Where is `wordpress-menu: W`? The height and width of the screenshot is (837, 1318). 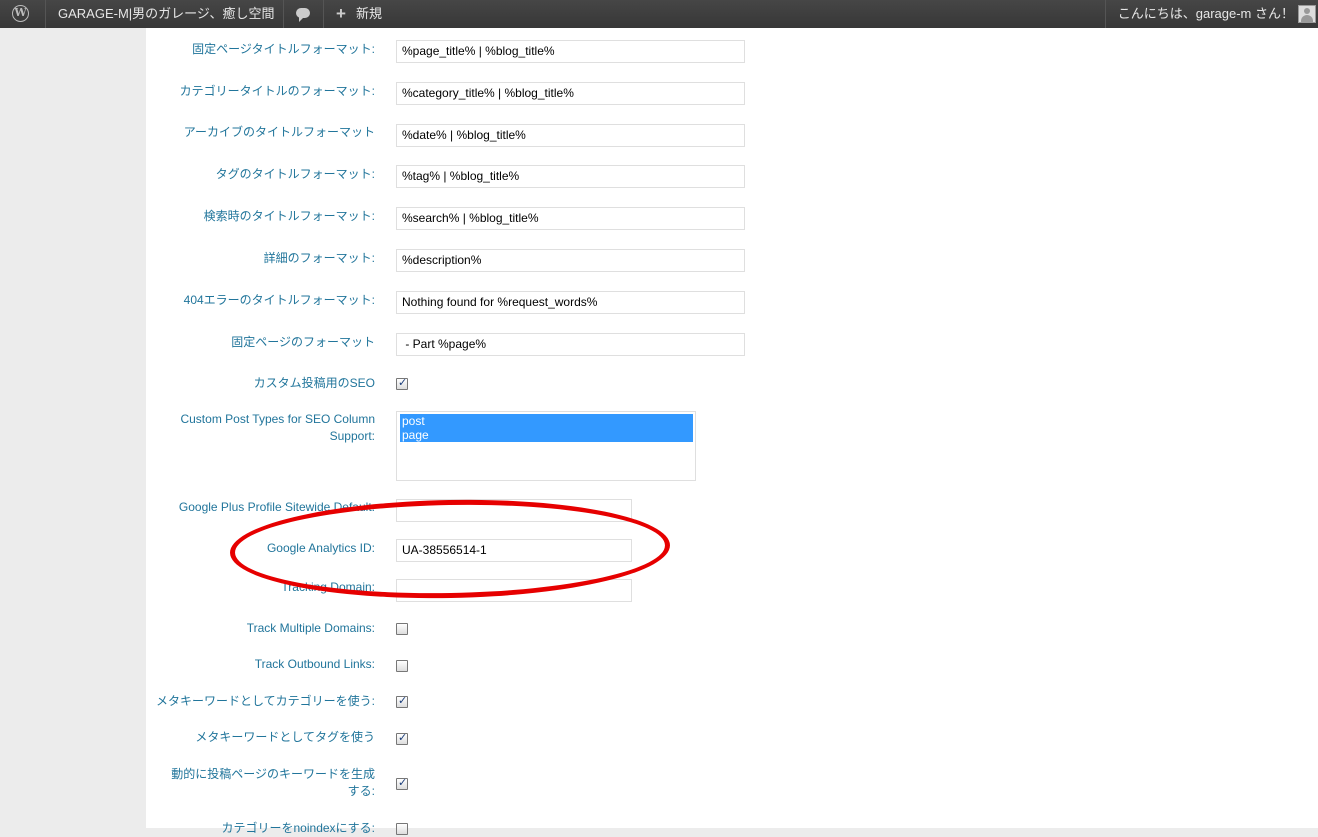 wordpress-menu: W is located at coordinates (23, 14).